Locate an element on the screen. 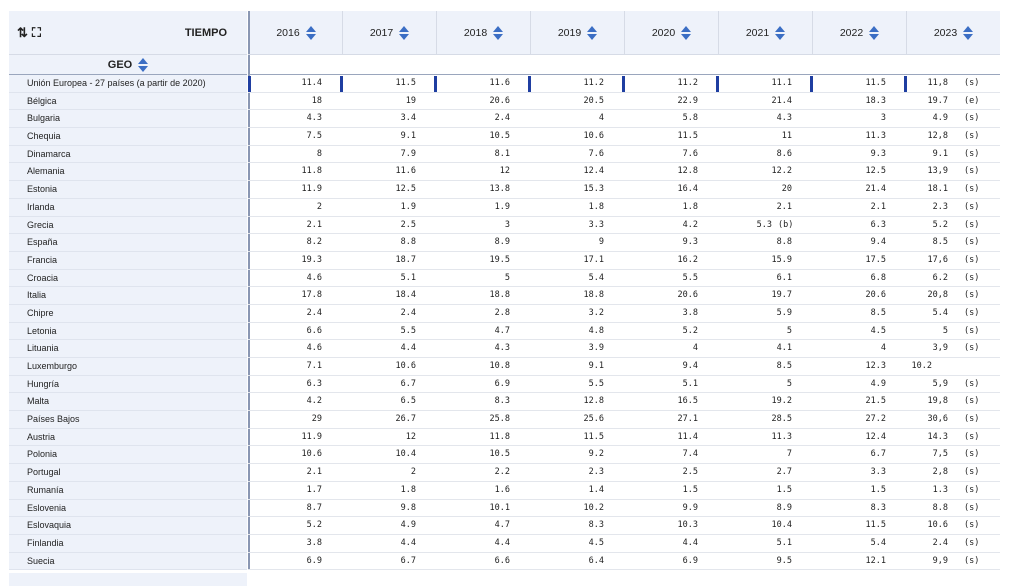 This screenshot has height=586, width=1024. table-cell: 3.9 is located at coordinates (577, 348).